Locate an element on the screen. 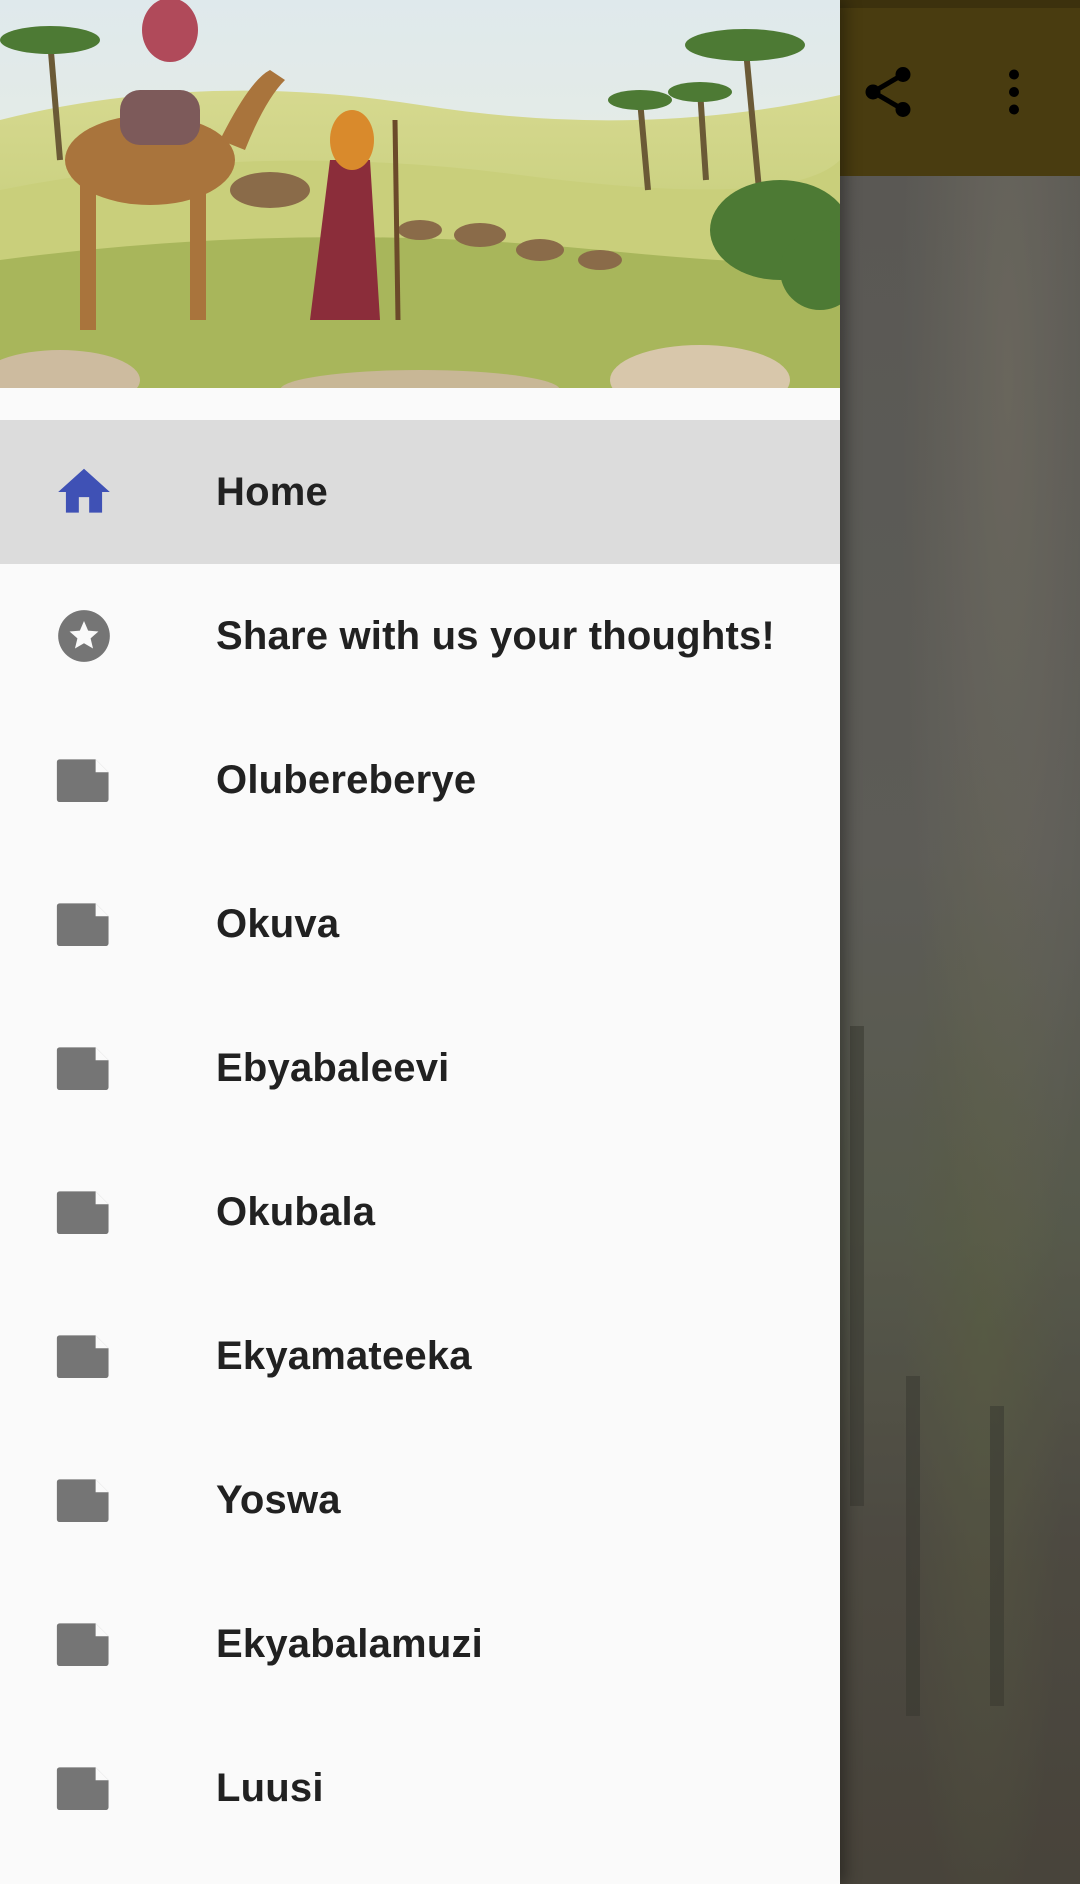 The width and height of the screenshot is (1080, 1884). home-icon is located at coordinates (84, 492).